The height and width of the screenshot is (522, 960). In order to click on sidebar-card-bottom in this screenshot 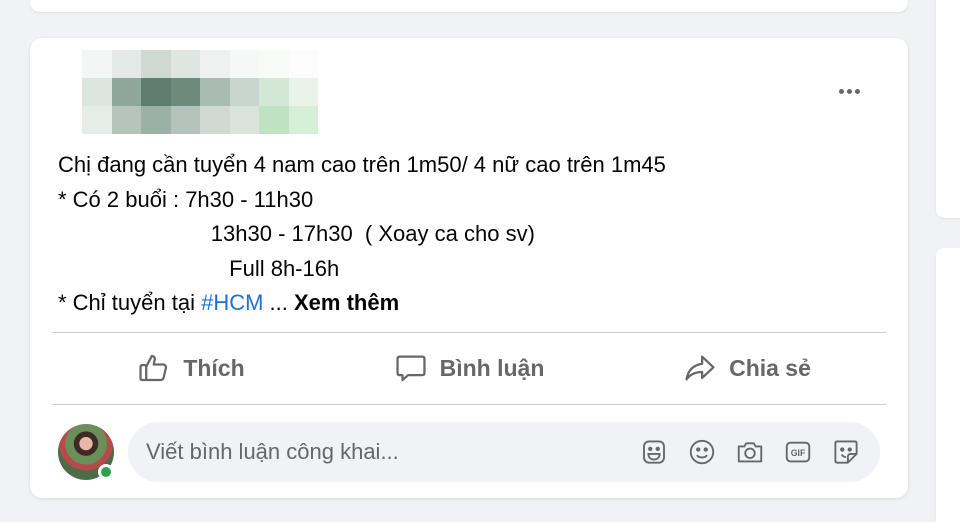, I will do `click(948, 385)`.